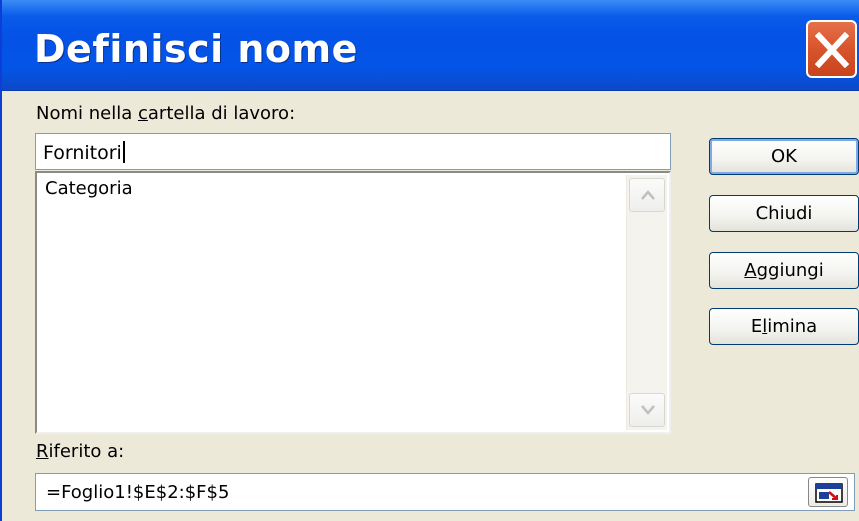 This screenshot has width=859, height=521. Describe the element at coordinates (166, 113) in the screenshot. I see `names-label: Nomi nella cartella di lavoro:` at that location.